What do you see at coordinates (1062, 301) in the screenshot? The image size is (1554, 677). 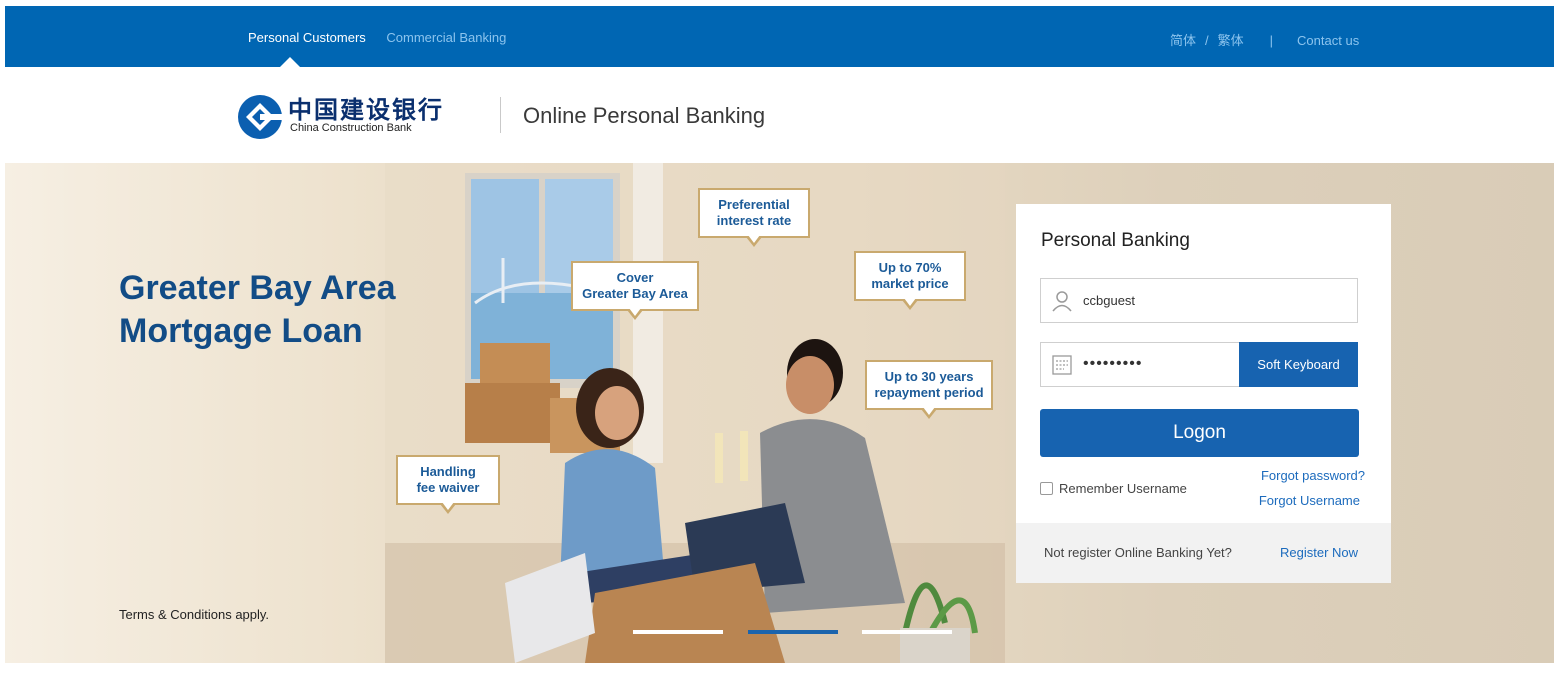 I see `user-icon` at bounding box center [1062, 301].